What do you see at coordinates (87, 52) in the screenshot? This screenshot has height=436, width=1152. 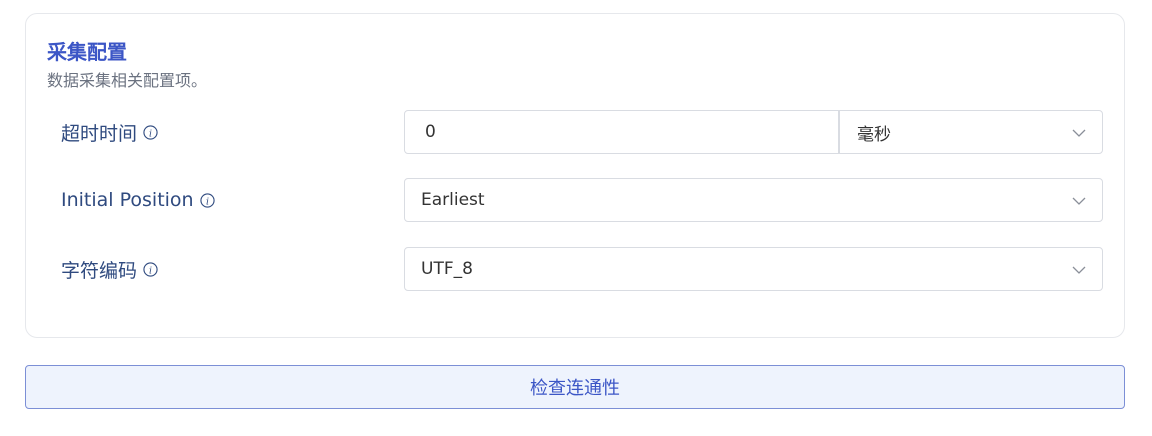 I see `section-title: 采集配置` at bounding box center [87, 52].